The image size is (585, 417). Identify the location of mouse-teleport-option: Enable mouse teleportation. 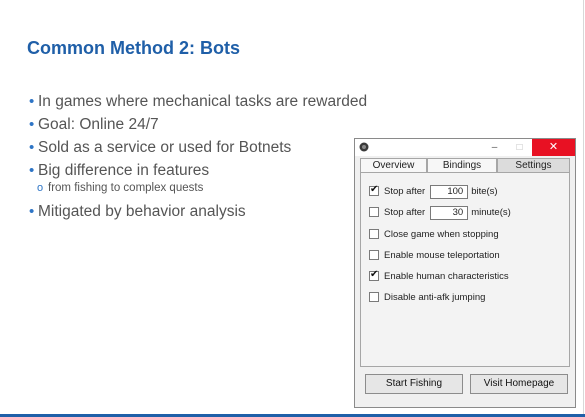
(434, 256).